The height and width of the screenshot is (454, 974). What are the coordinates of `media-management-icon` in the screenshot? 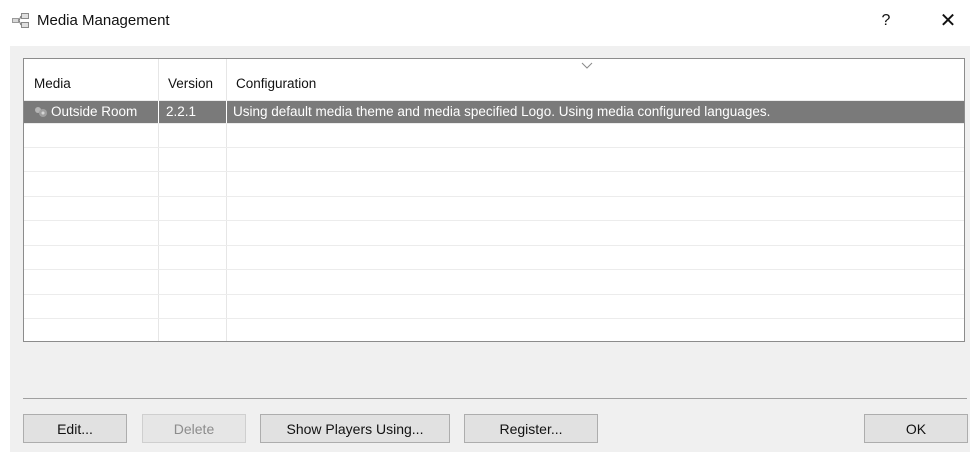 It's located at (20, 20).